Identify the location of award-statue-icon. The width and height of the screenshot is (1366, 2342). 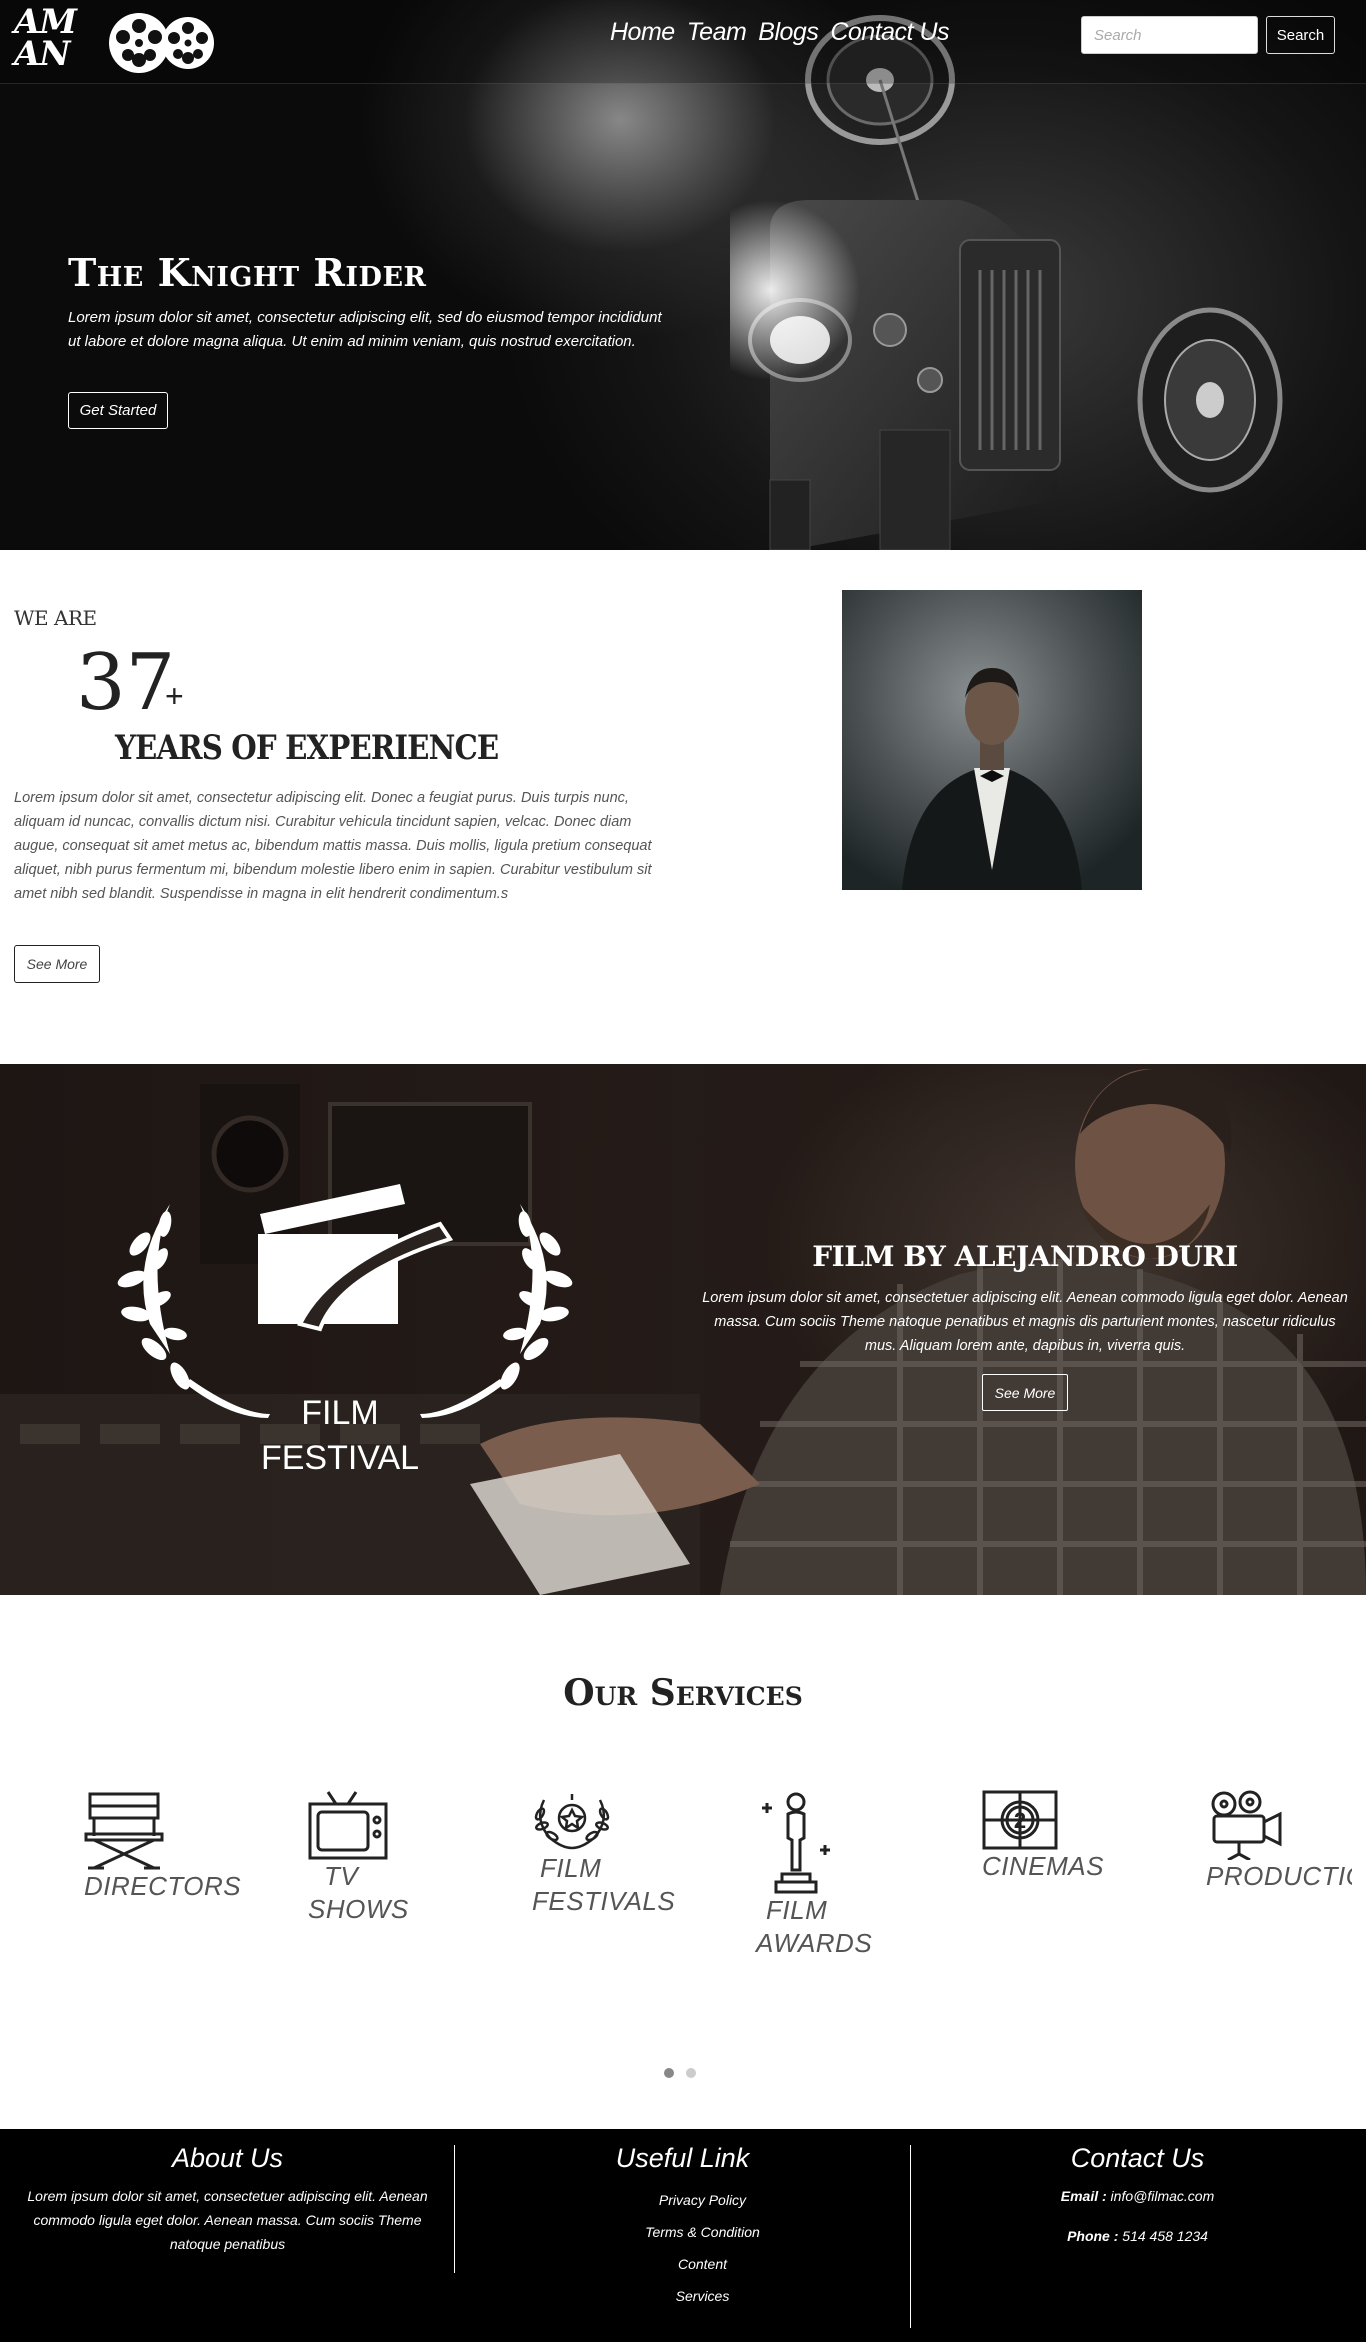
(796, 1843).